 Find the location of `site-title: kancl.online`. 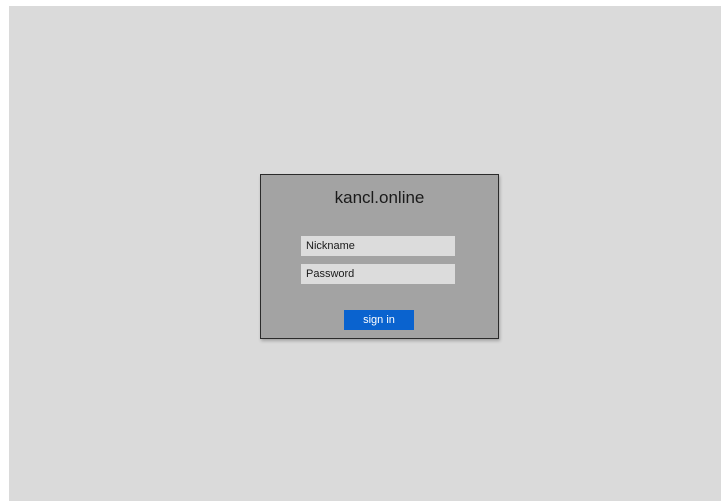

site-title: kancl.online is located at coordinates (379, 197).